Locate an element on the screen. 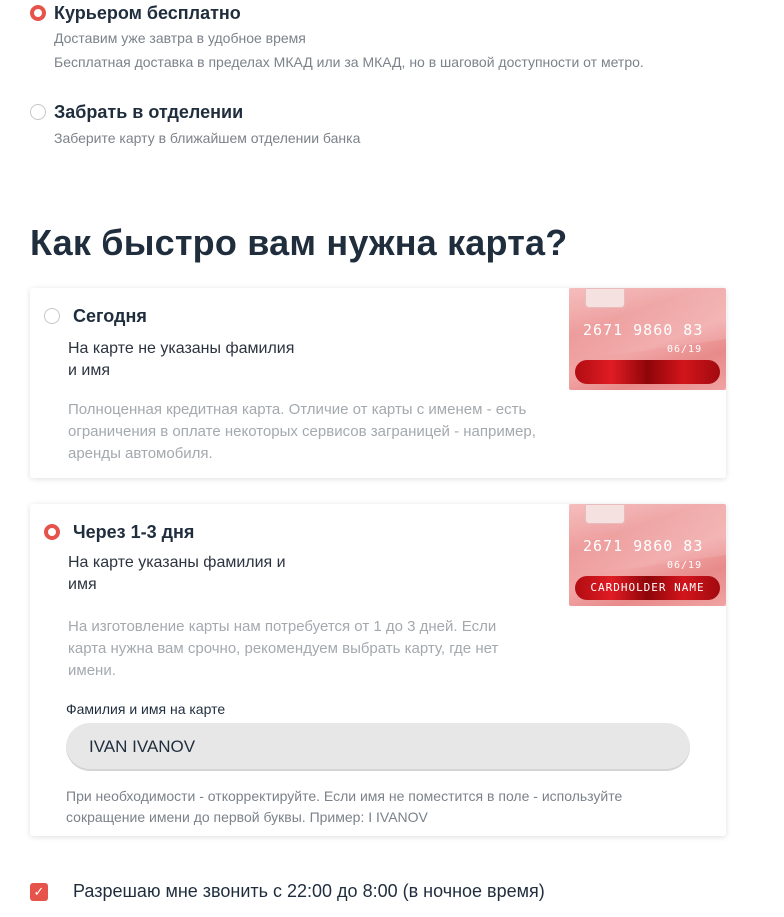 The image size is (784, 917). card-image-with-name: 2671 9860 83 06/19 CARDHOLDER NAME is located at coordinates (647, 555).